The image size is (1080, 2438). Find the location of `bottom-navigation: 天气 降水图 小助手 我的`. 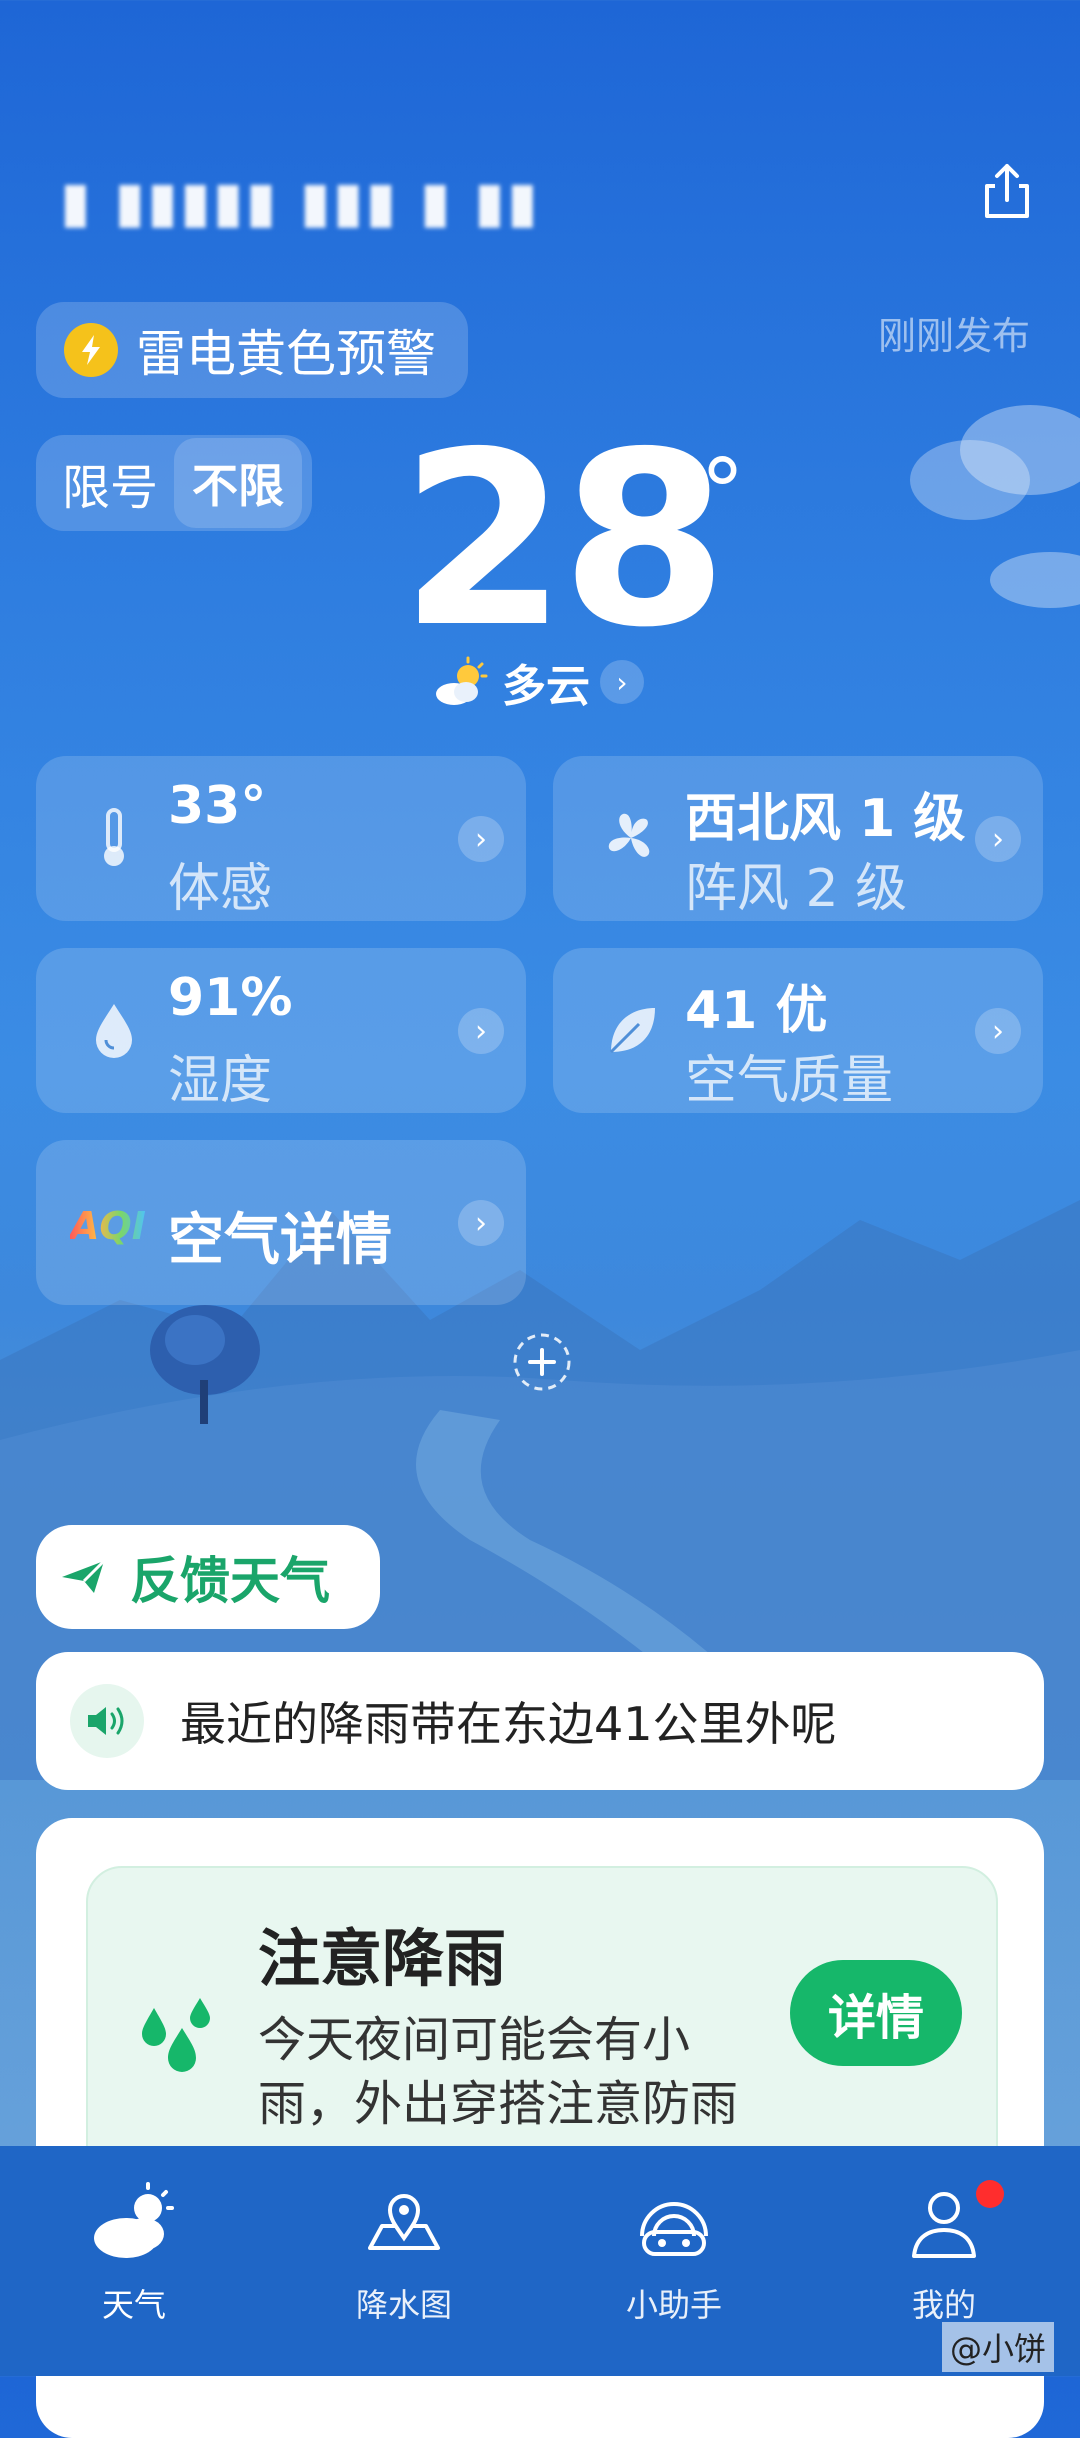

bottom-navigation: 天气 降水图 小助手 我的 is located at coordinates (540, 2261).